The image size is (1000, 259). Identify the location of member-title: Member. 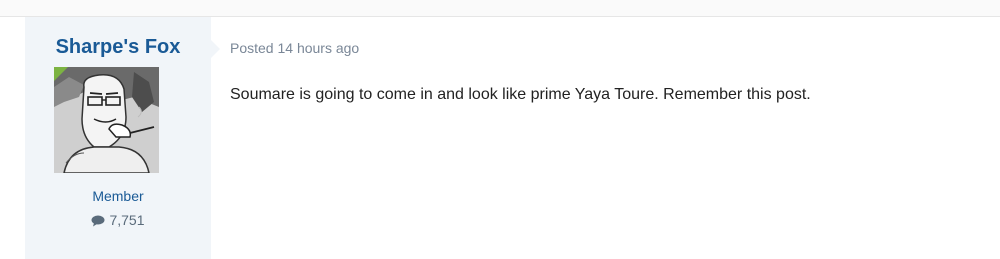
(118, 196).